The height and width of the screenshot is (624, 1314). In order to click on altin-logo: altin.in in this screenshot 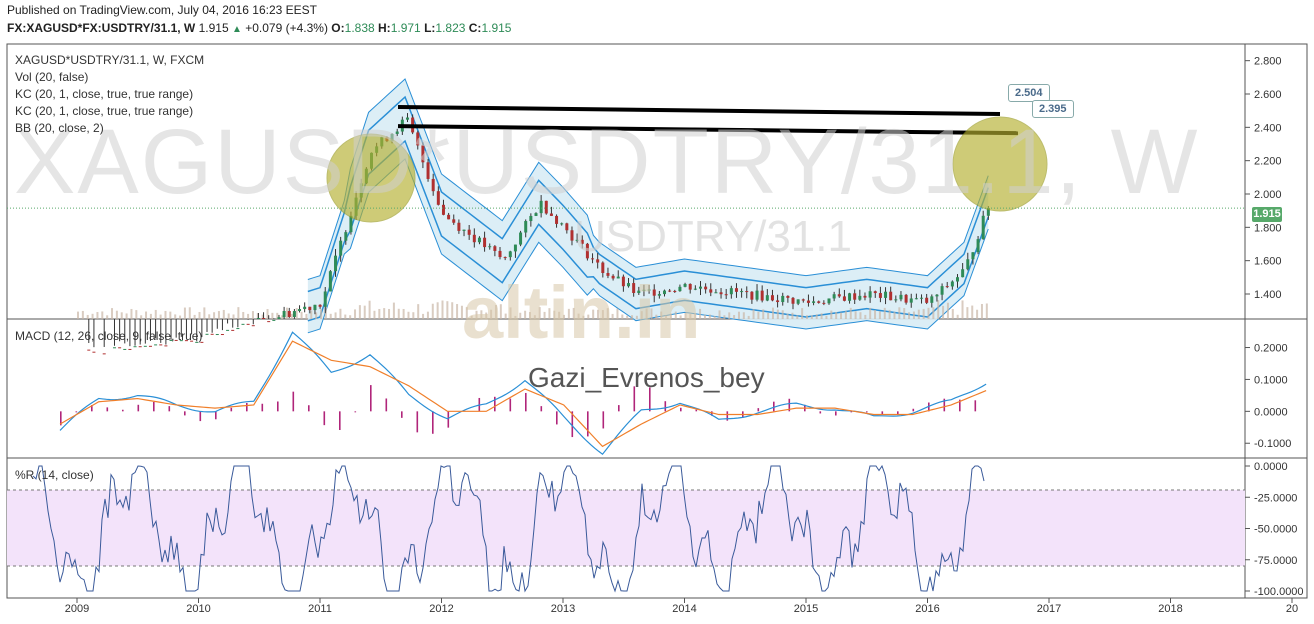, I will do `click(581, 312)`.